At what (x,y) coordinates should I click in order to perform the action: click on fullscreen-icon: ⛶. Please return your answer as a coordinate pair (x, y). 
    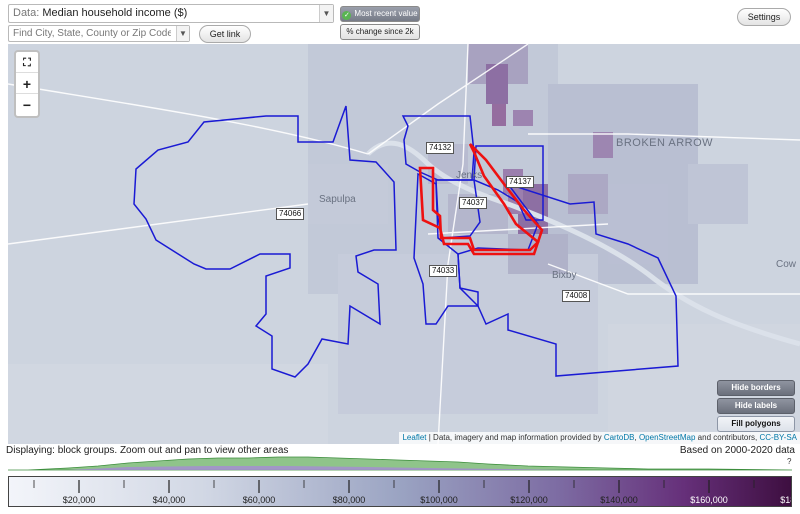
    Looking at the image, I should click on (27, 63).